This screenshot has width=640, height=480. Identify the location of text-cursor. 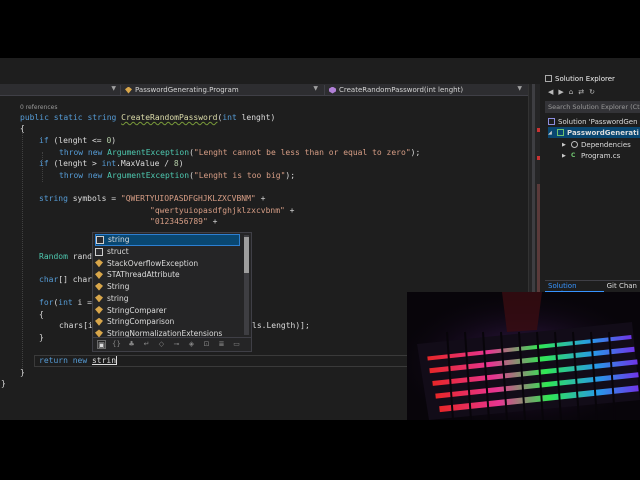
(117, 360).